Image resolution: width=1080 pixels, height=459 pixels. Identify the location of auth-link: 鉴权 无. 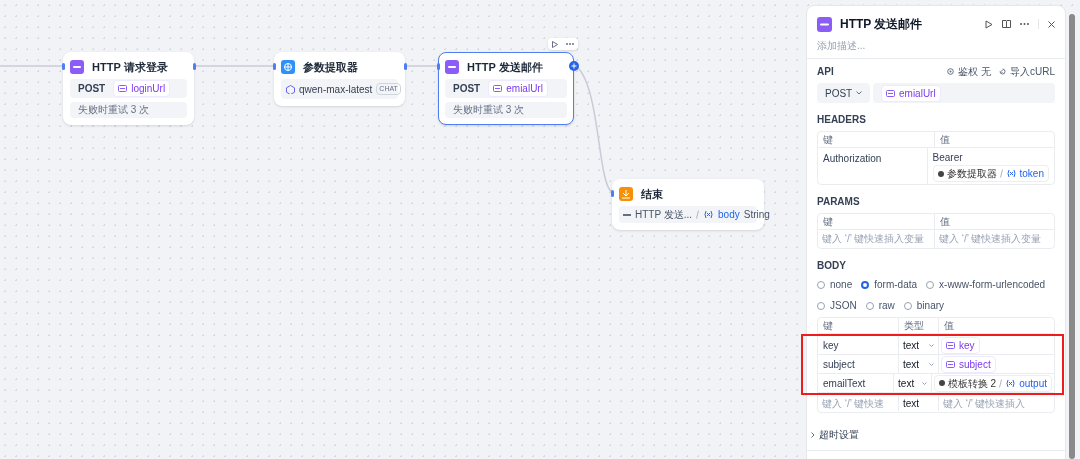
(969, 71).